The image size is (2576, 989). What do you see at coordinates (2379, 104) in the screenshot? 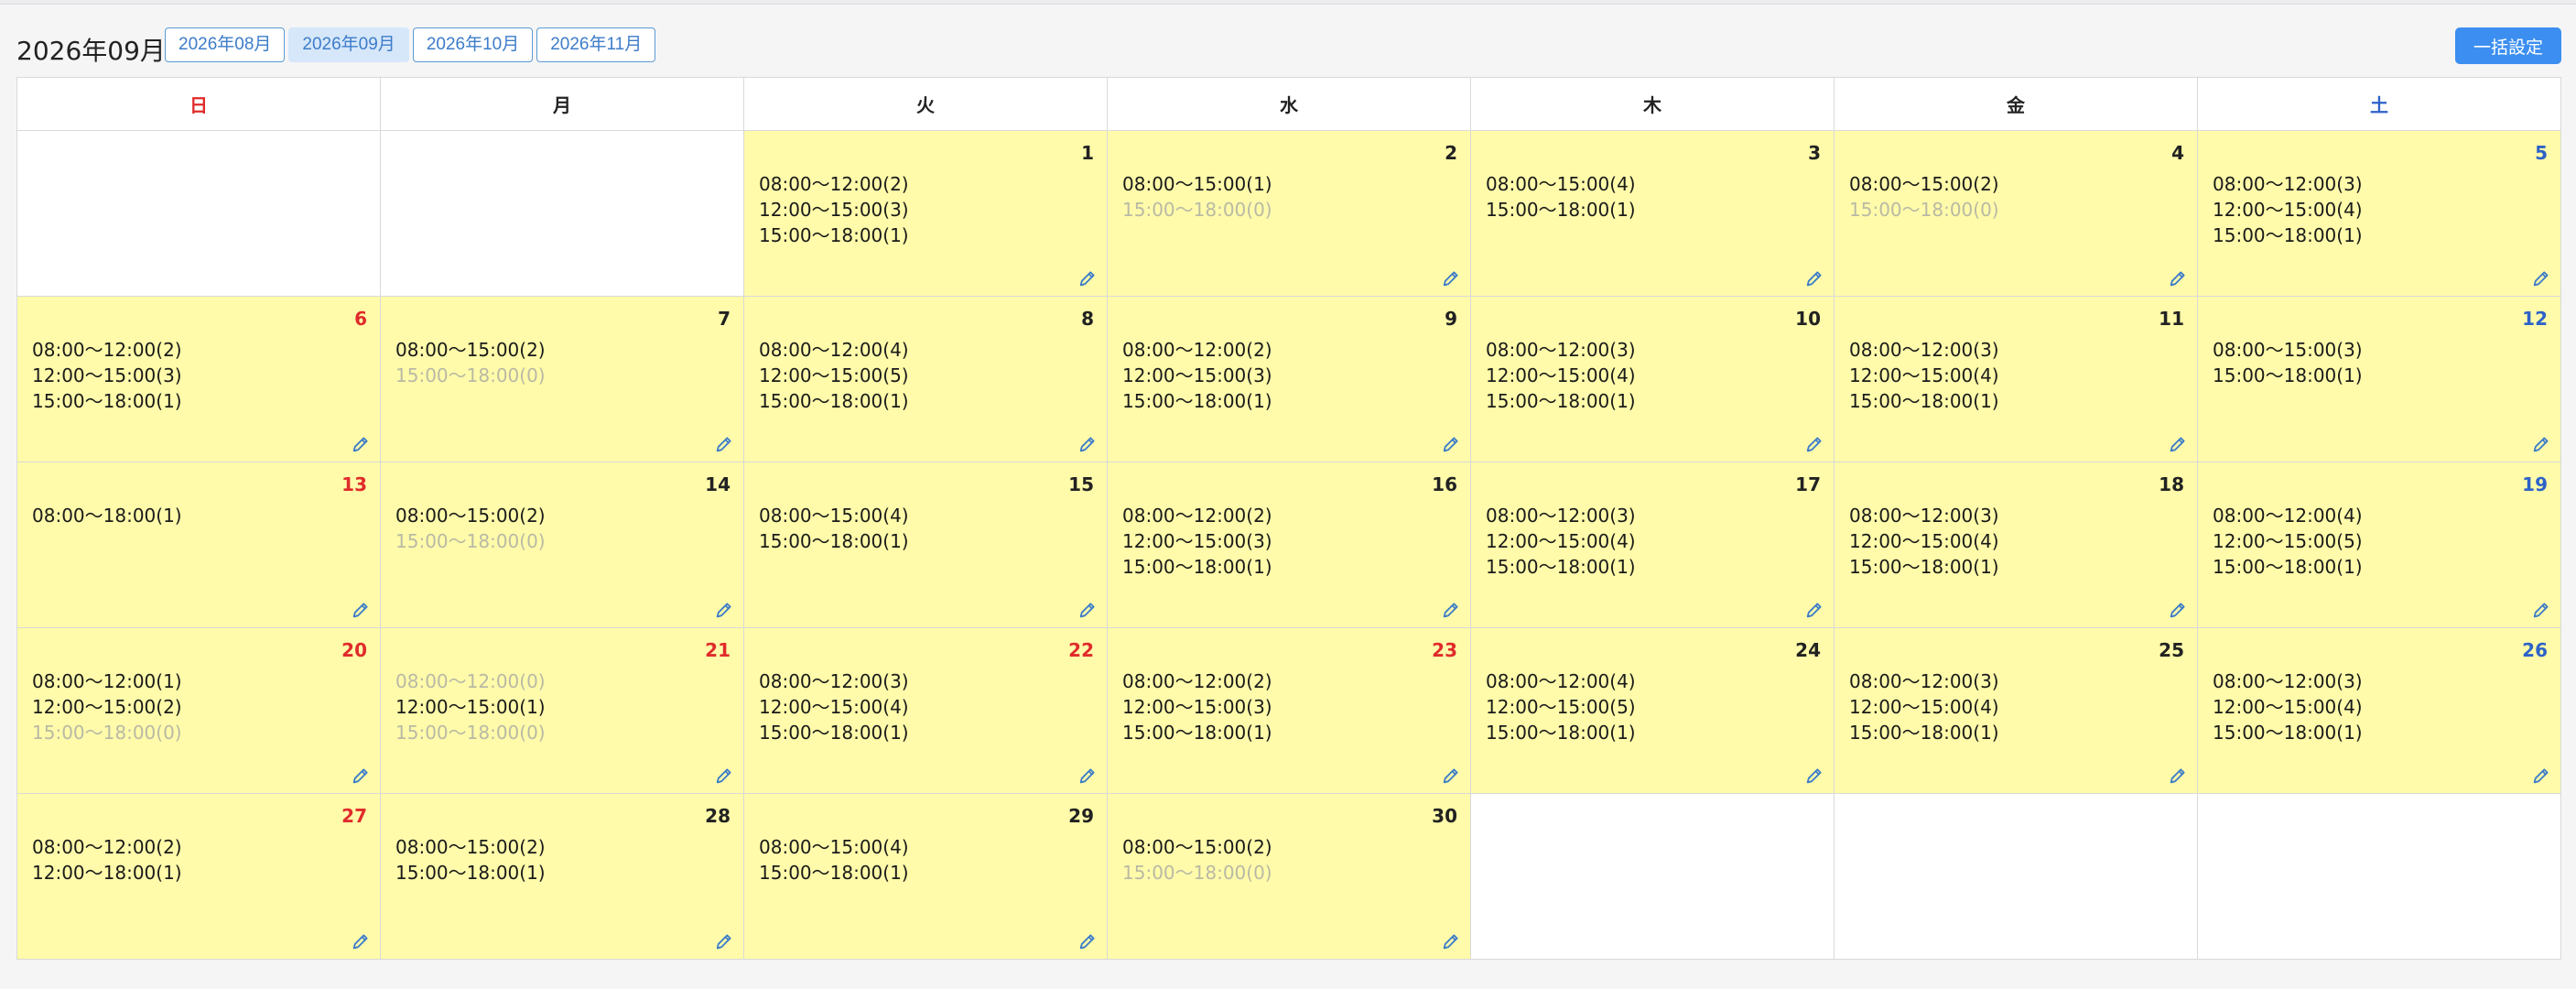
I see `weekday-saturday: 土` at bounding box center [2379, 104].